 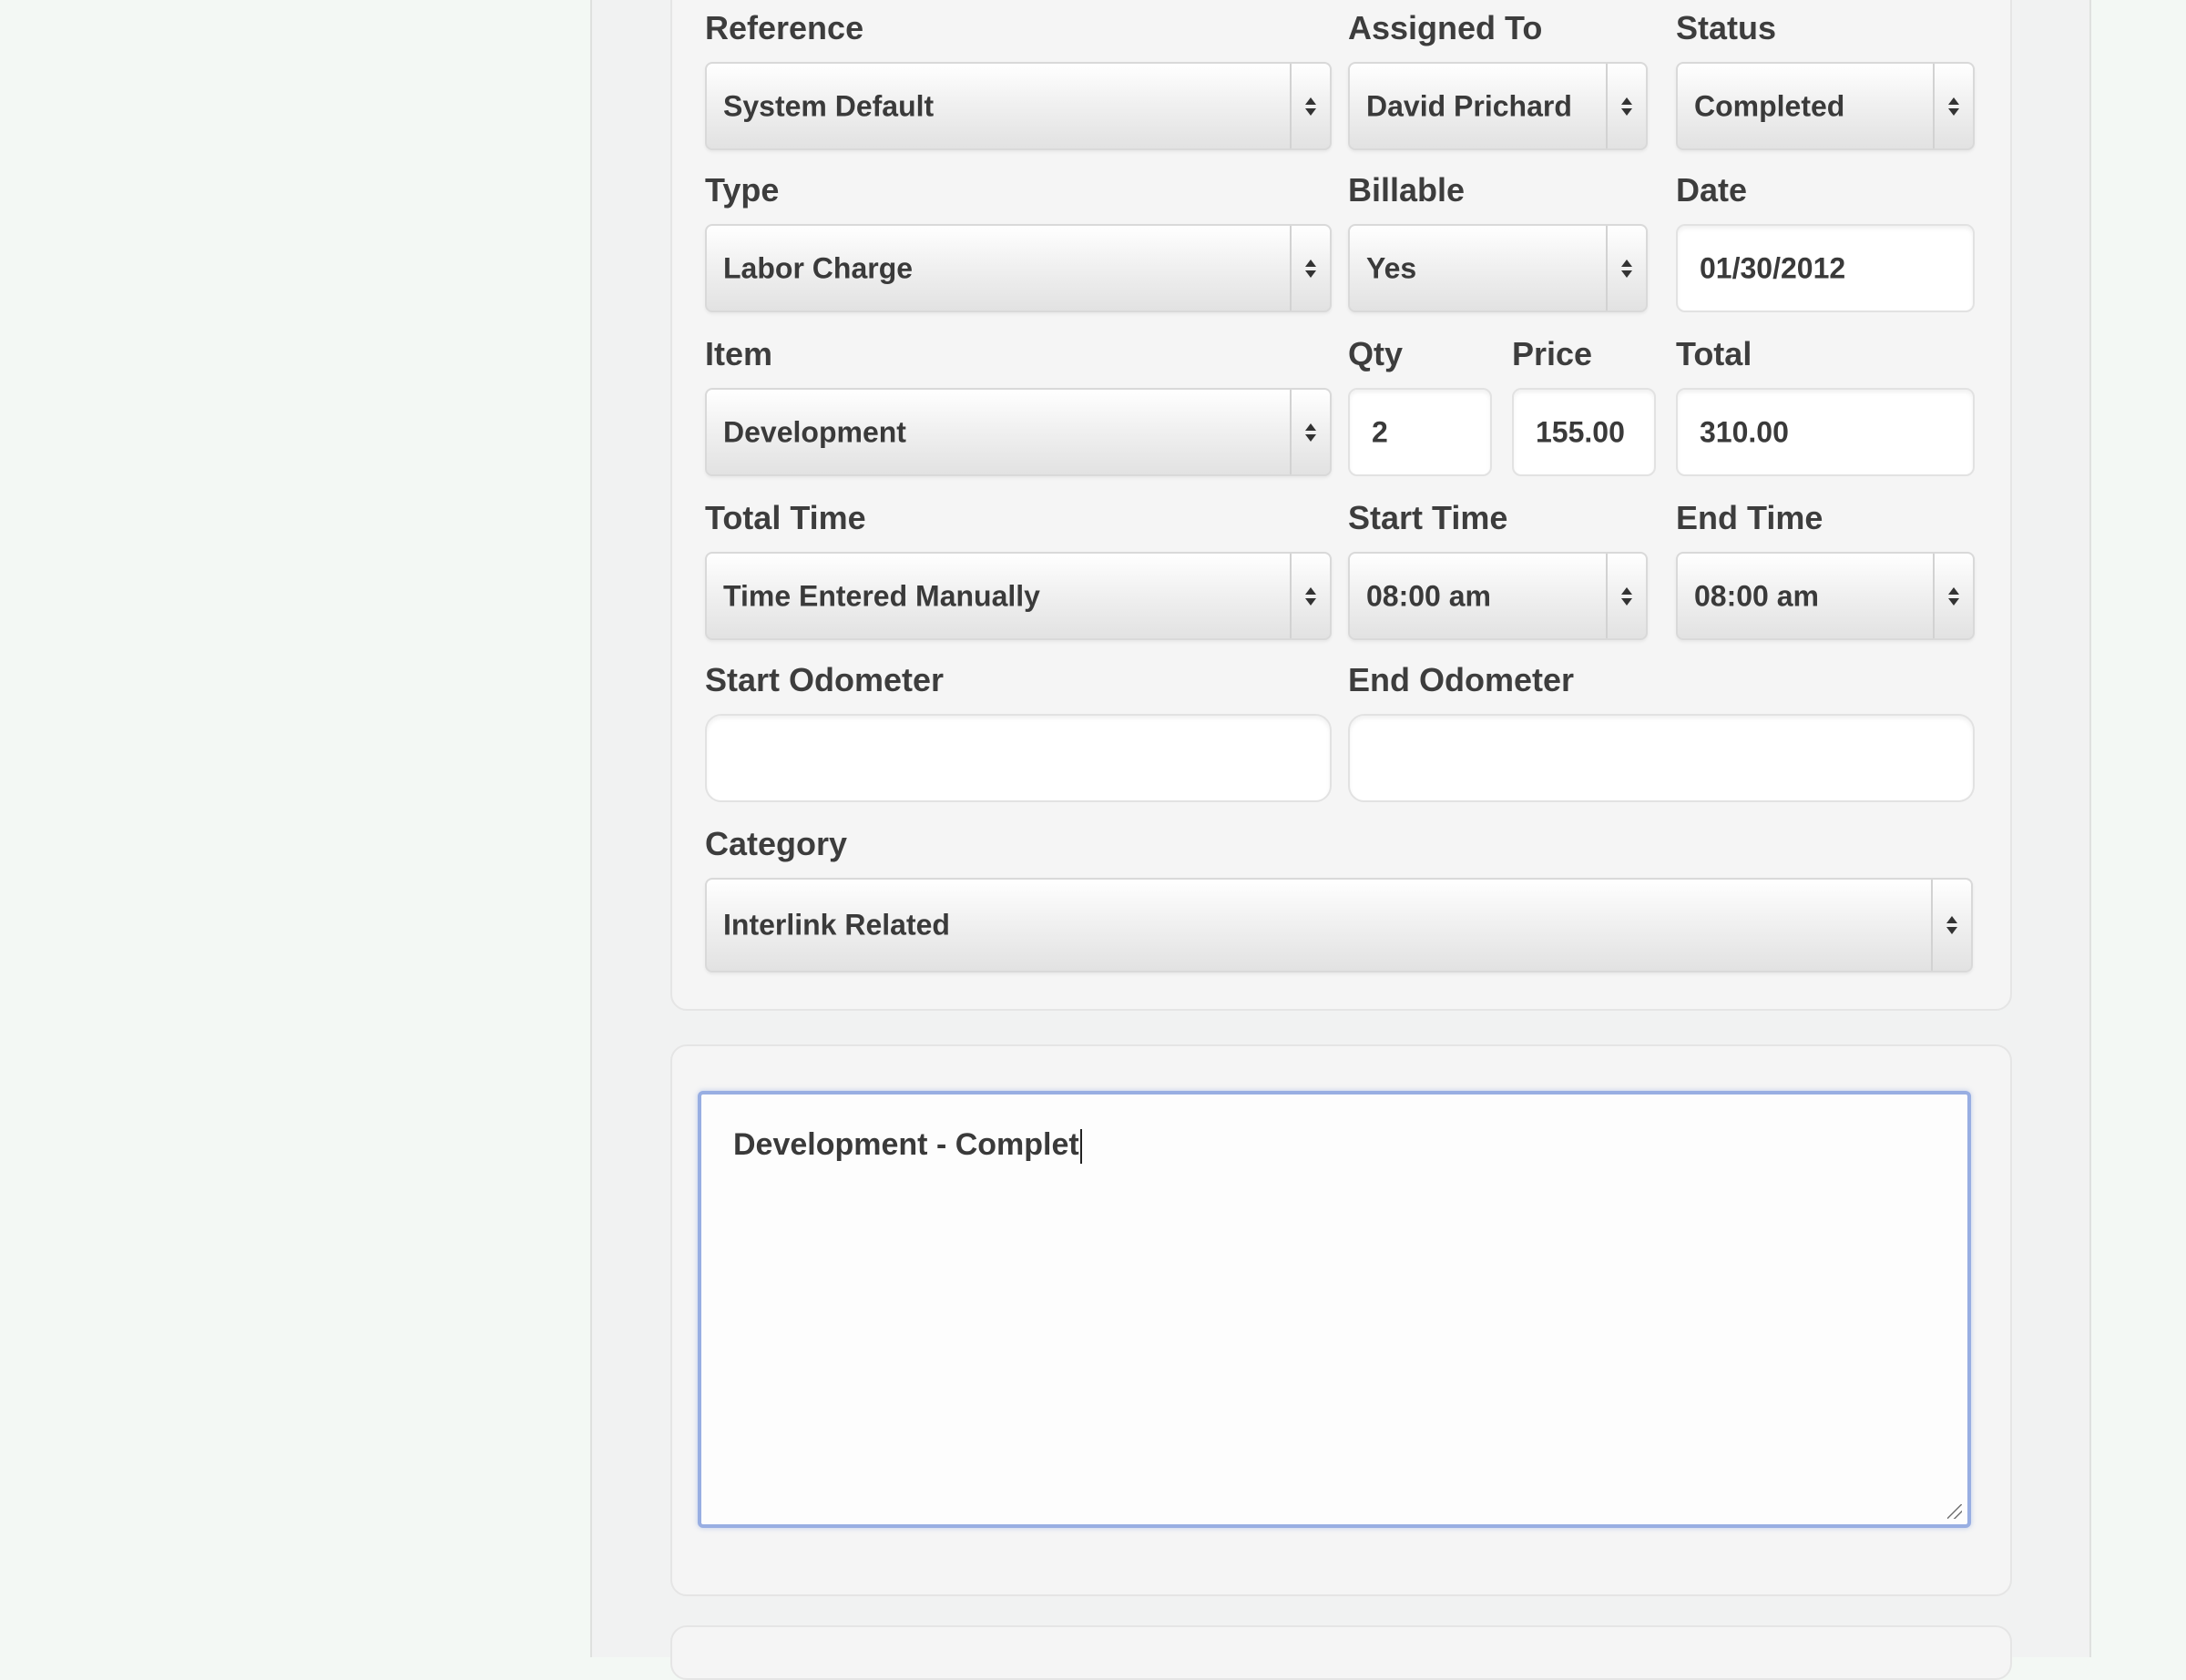 What do you see at coordinates (1712, 190) in the screenshot?
I see `date-label: Date` at bounding box center [1712, 190].